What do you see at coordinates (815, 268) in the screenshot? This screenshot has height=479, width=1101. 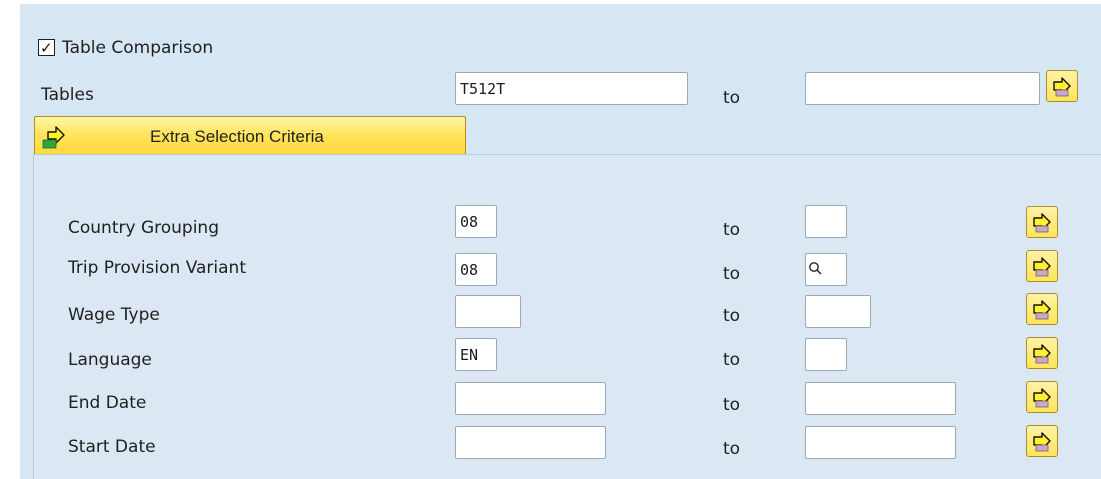 I see `search-icon` at bounding box center [815, 268].